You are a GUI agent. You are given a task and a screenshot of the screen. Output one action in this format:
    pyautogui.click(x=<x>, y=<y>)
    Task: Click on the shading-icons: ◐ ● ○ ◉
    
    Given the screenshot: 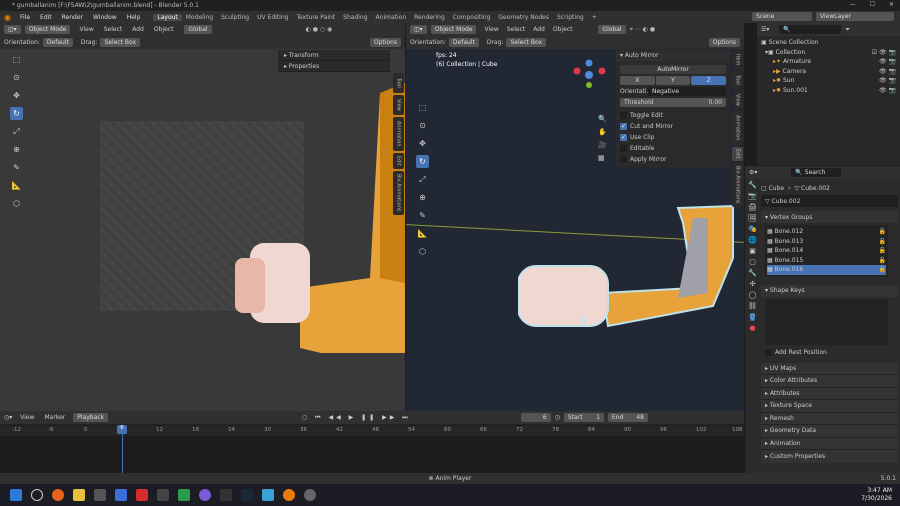 What is the action you would take?
    pyautogui.click(x=319, y=29)
    